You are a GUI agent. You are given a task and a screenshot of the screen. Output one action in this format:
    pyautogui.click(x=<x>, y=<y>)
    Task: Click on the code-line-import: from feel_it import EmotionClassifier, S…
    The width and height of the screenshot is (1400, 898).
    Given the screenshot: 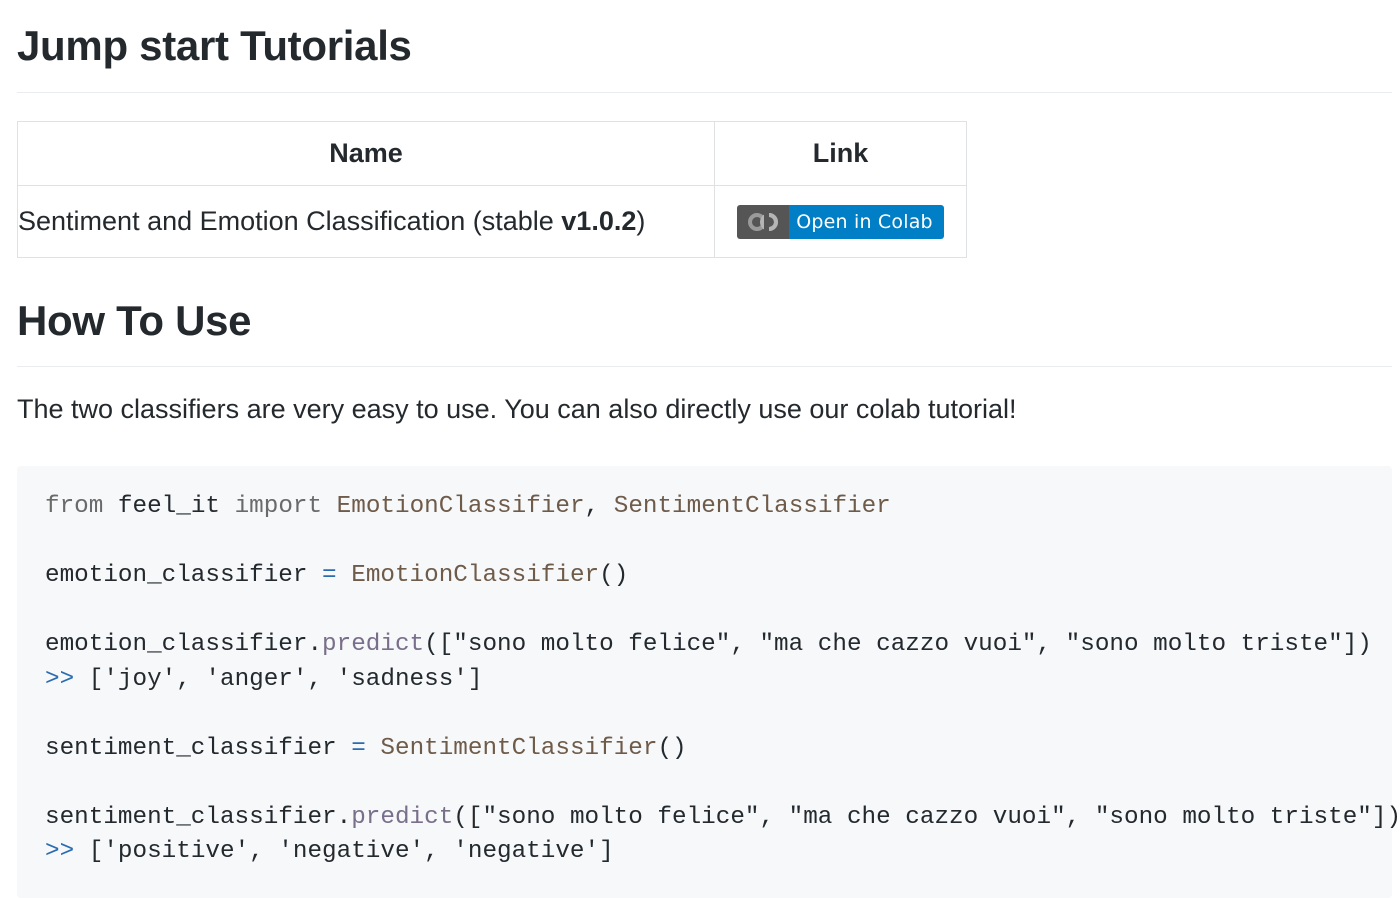 What is the action you would take?
    pyautogui.click(x=468, y=506)
    